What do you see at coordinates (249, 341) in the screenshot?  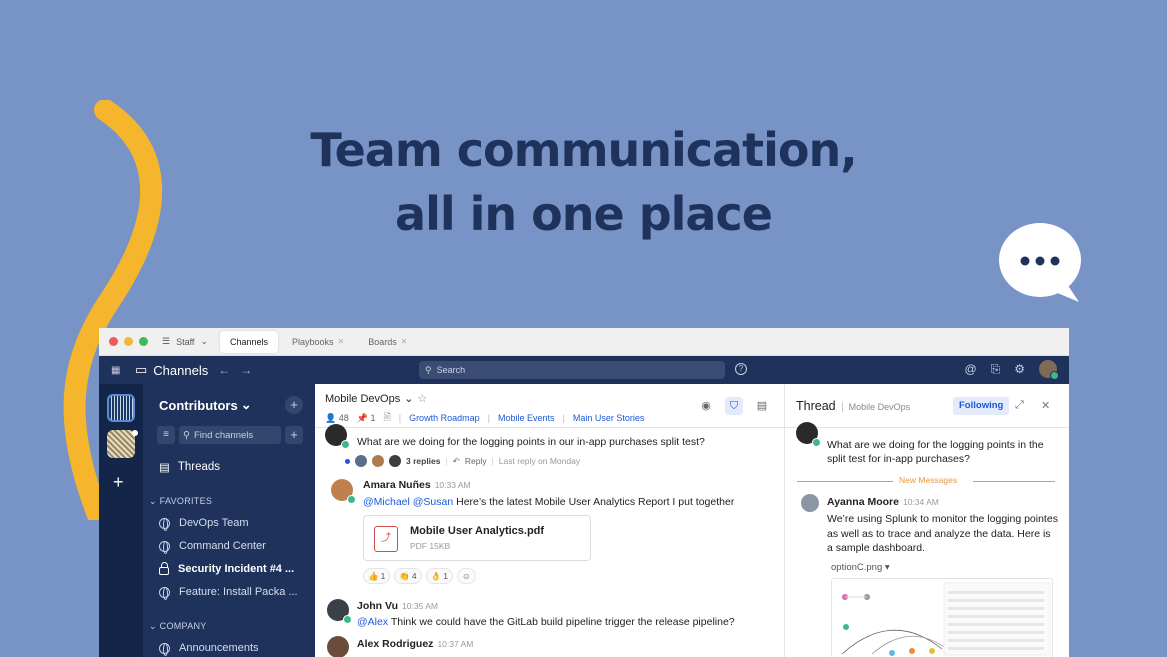 I see `tab-channels: Channels` at bounding box center [249, 341].